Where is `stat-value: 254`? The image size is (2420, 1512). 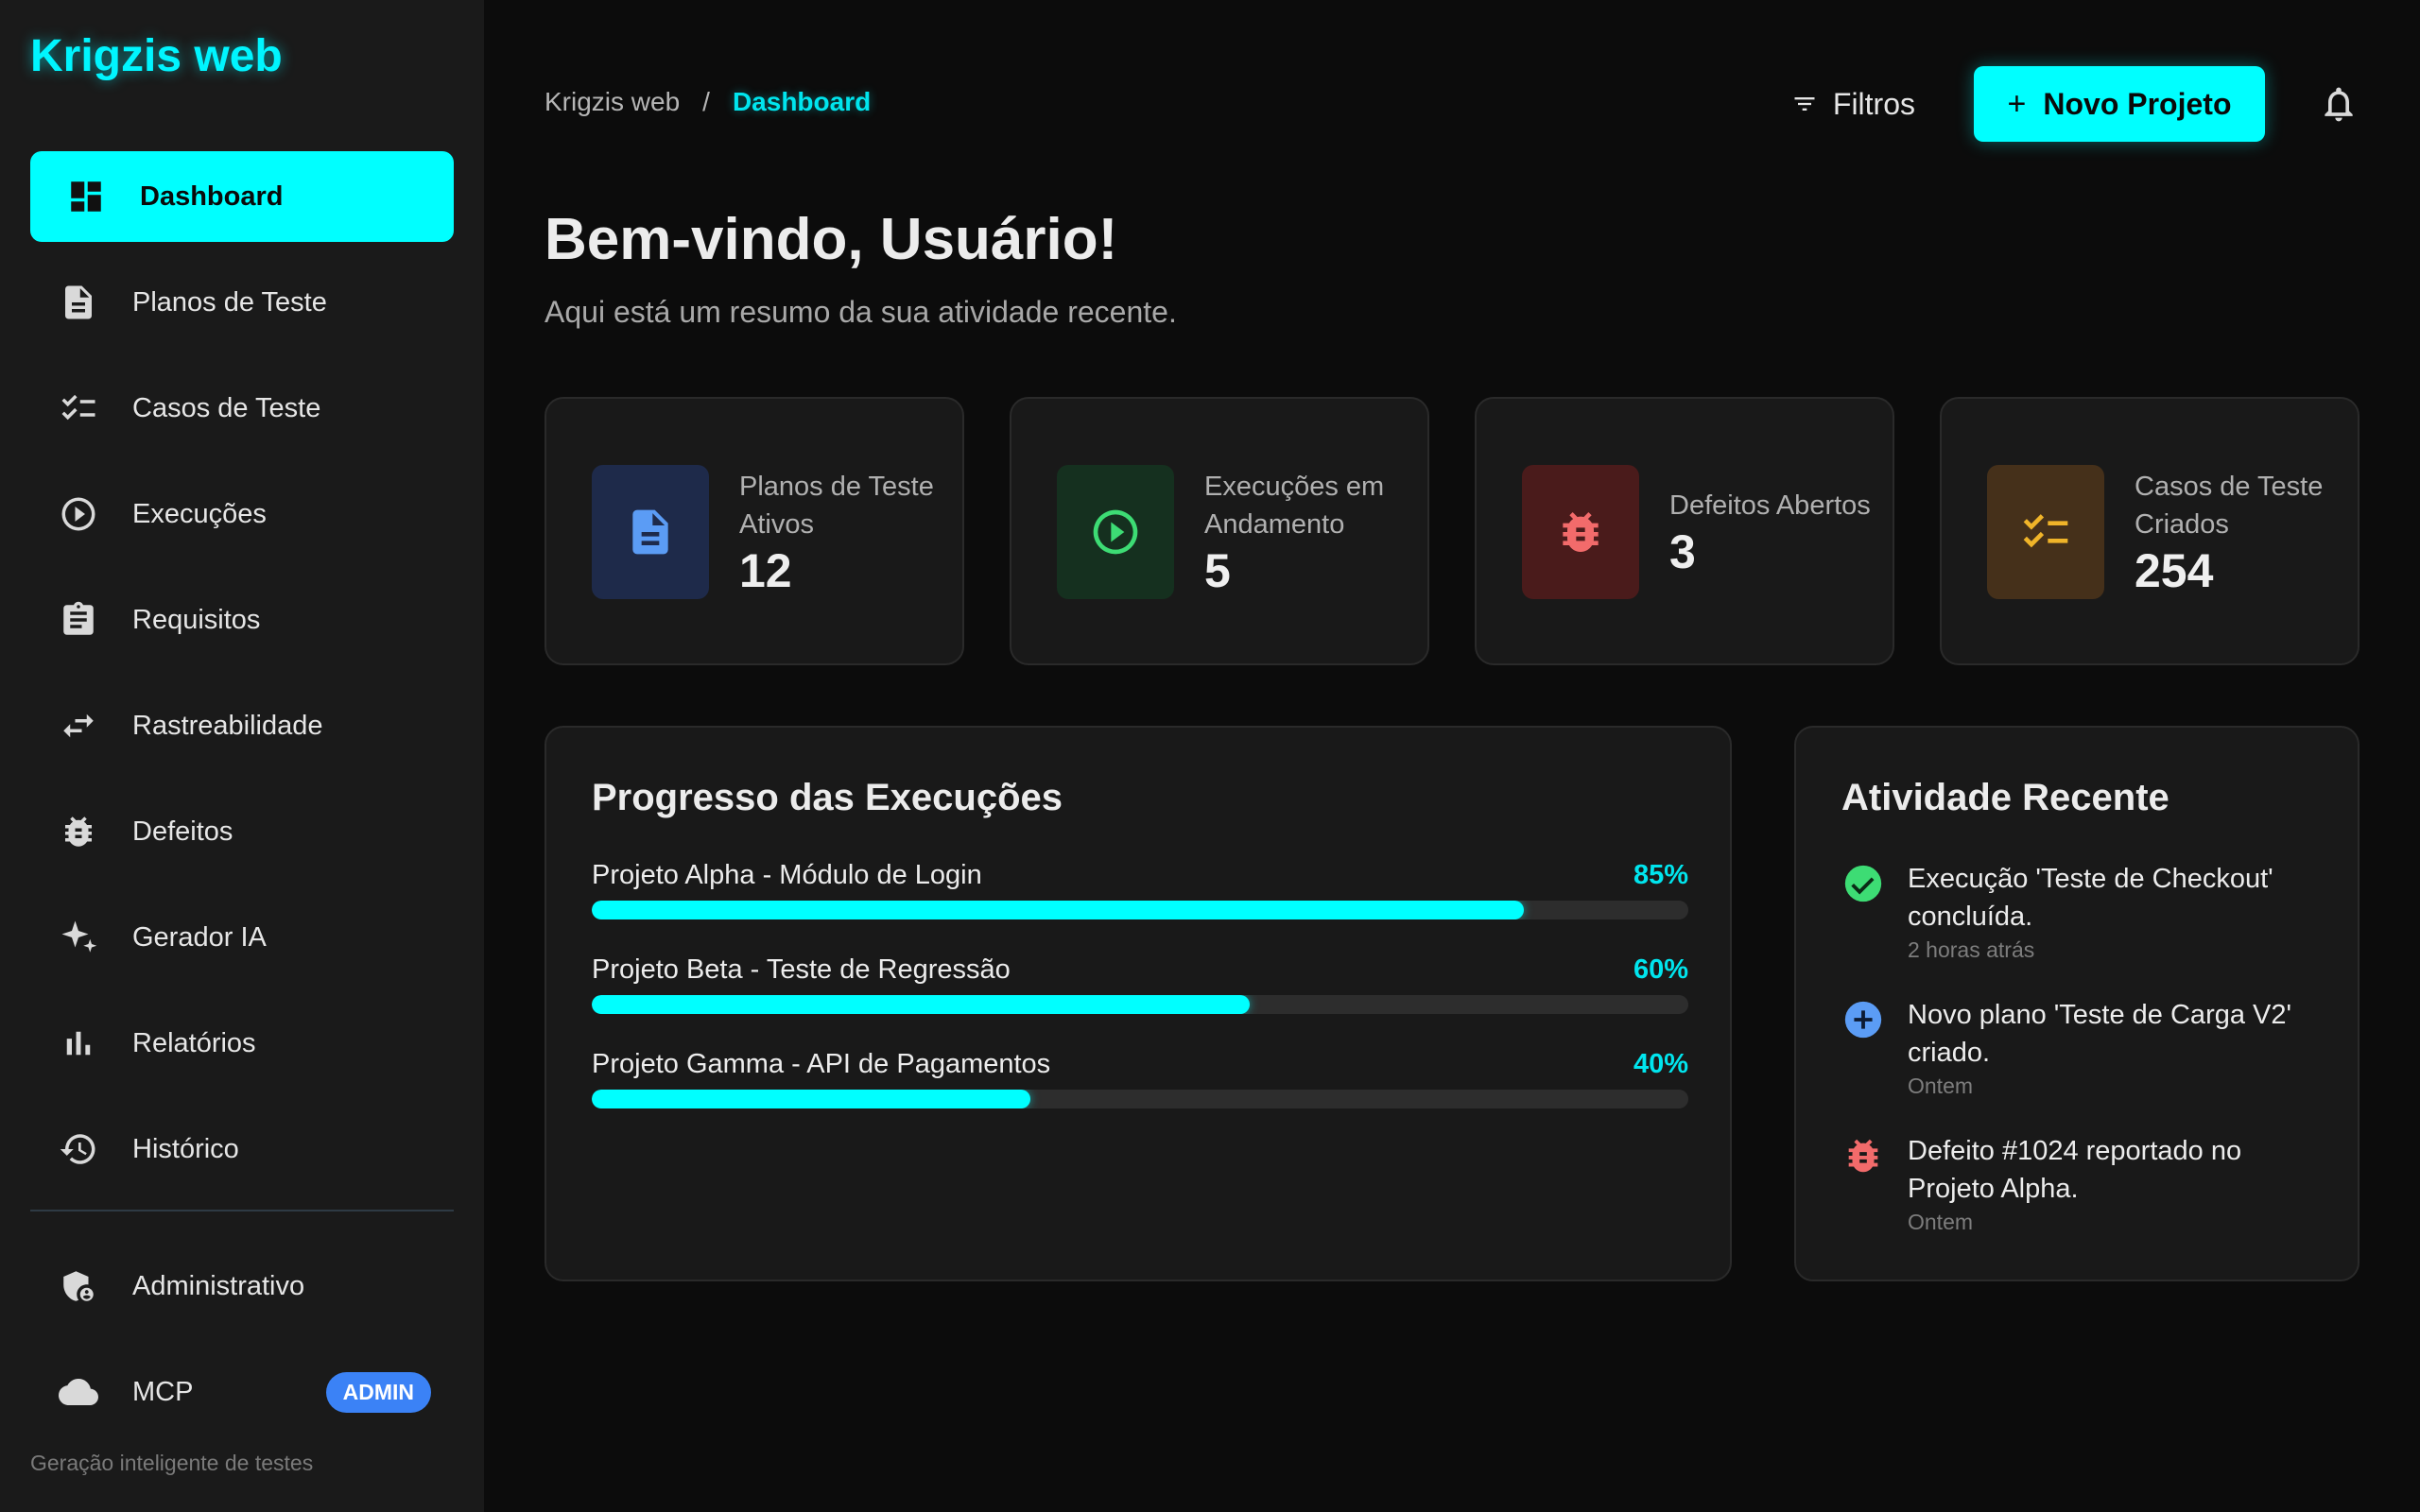 stat-value: 254 is located at coordinates (2174, 570).